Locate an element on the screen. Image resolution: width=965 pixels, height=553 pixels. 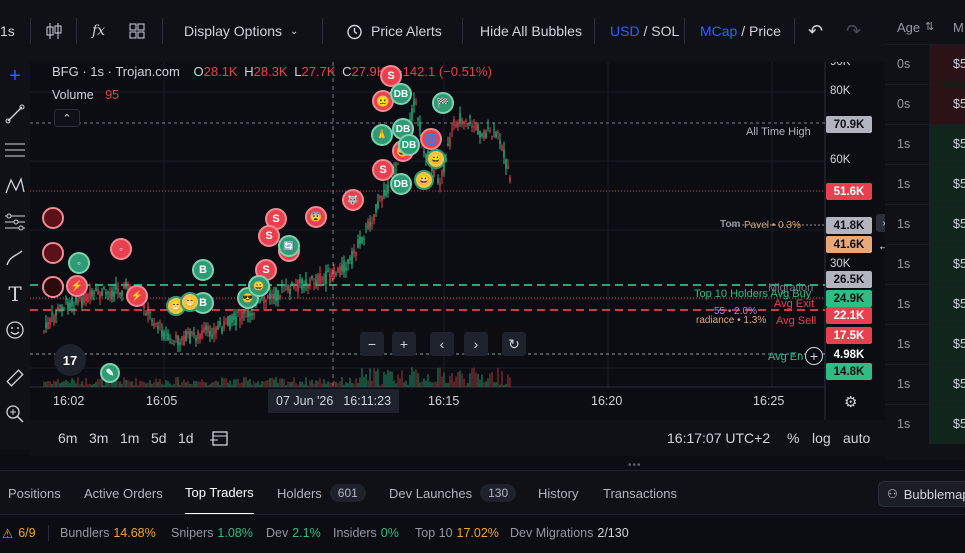
horizontal-lines-icon is located at coordinates (15, 150).